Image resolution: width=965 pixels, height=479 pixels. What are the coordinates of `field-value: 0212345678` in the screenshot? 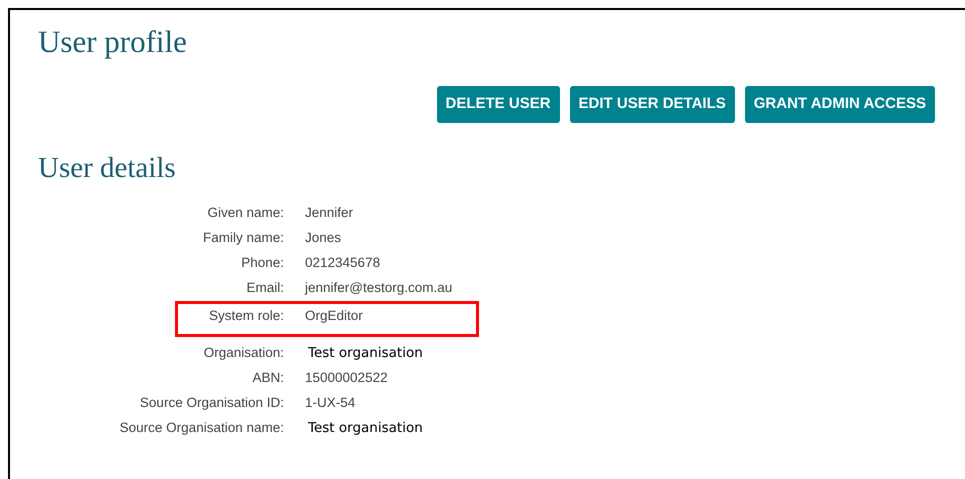 It's located at (342, 263).